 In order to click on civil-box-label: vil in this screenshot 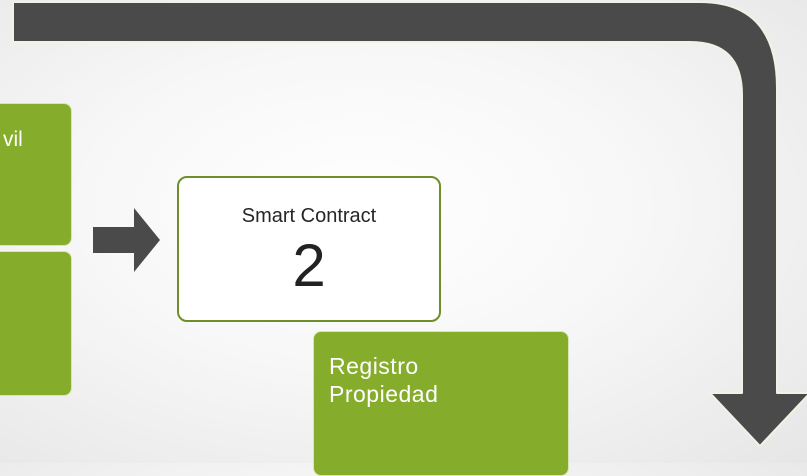, I will do `click(13, 139)`.